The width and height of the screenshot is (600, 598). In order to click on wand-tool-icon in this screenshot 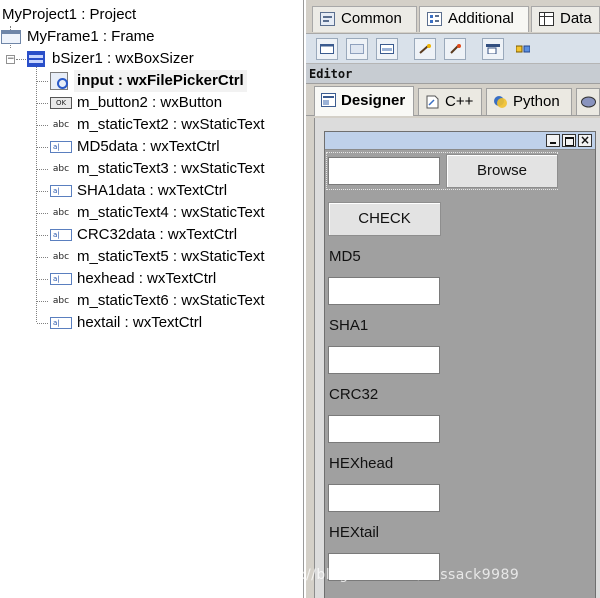, I will do `click(425, 49)`.